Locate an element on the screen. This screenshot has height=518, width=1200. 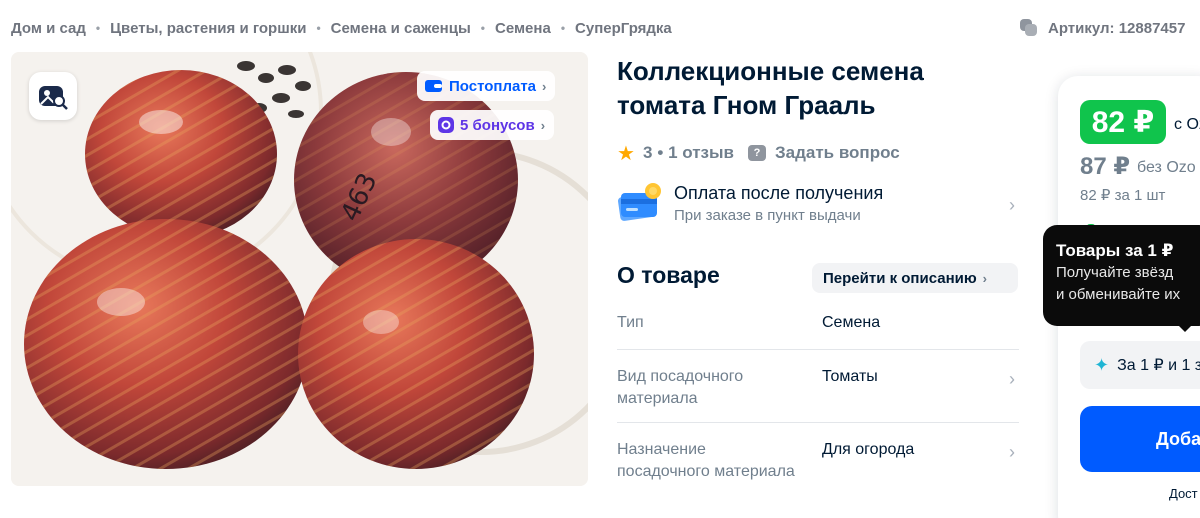
payment-title: Оплата после получения is located at coordinates (779, 193).